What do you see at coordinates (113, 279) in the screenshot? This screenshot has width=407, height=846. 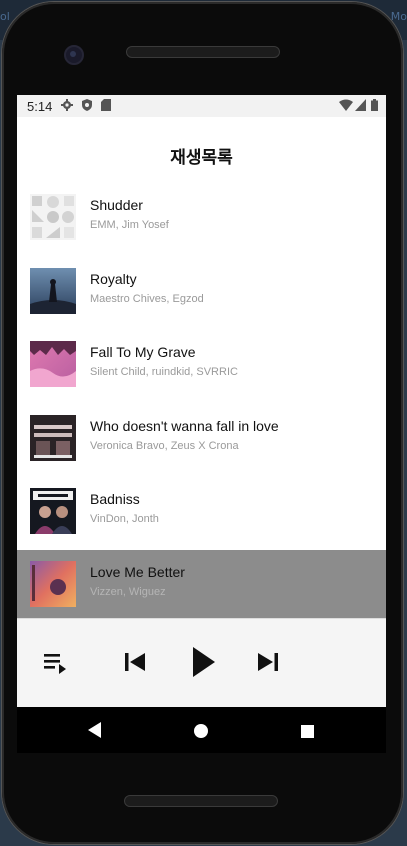 I see `track-title: Royalty` at bounding box center [113, 279].